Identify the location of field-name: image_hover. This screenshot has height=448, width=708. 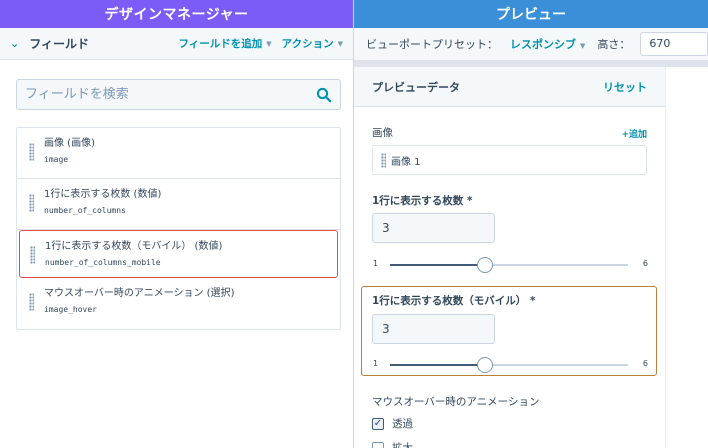
(70, 309).